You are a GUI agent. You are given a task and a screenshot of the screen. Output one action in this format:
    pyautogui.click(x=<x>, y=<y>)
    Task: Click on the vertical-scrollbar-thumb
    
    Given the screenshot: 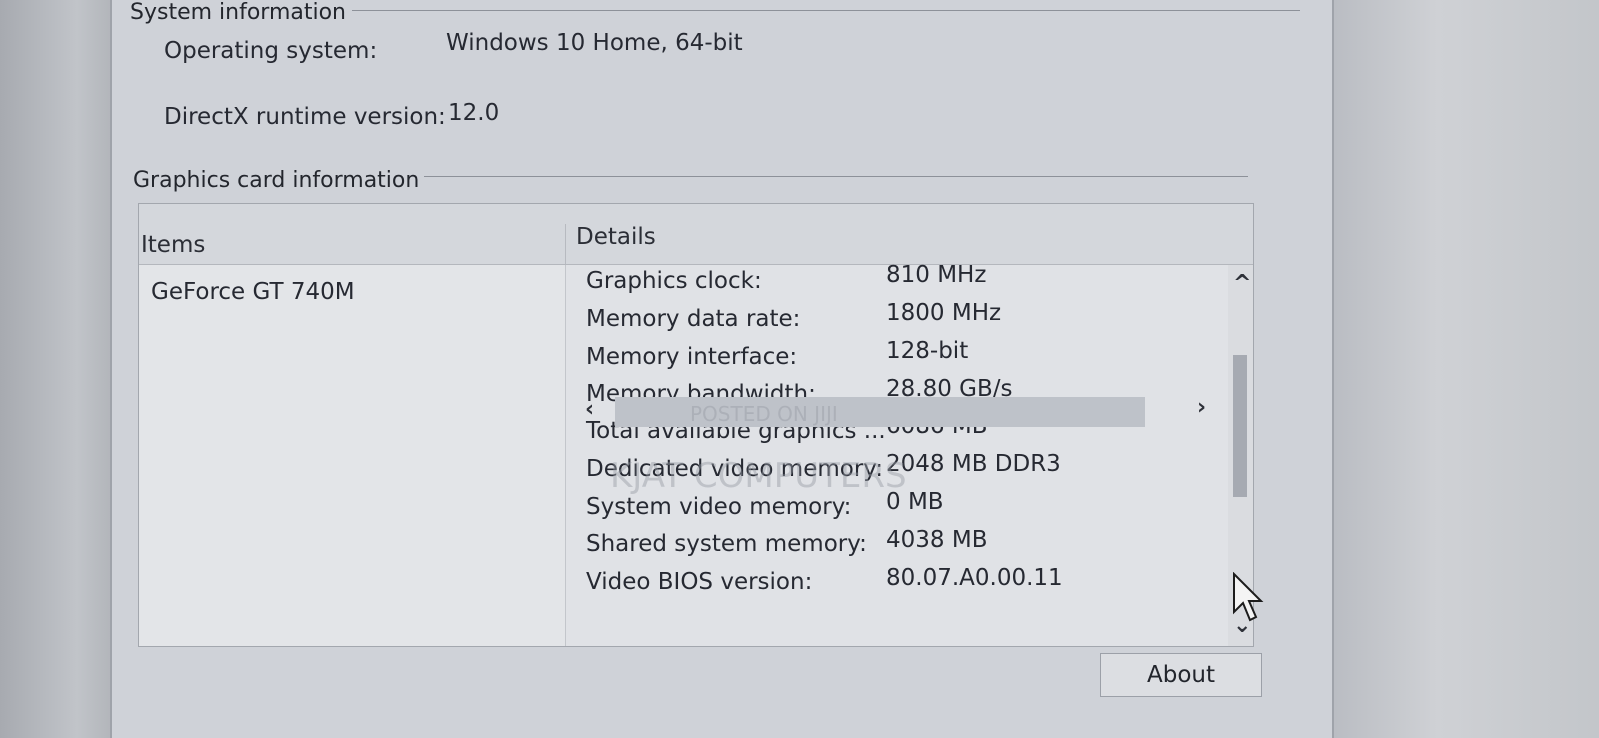 What is the action you would take?
    pyautogui.click(x=1240, y=426)
    